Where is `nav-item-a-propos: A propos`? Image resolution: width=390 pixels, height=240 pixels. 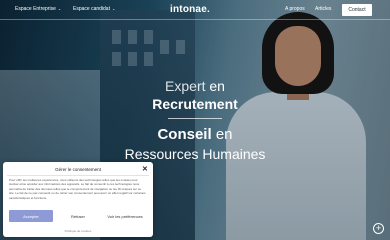
nav-item-a-propos: A propos is located at coordinates (295, 9).